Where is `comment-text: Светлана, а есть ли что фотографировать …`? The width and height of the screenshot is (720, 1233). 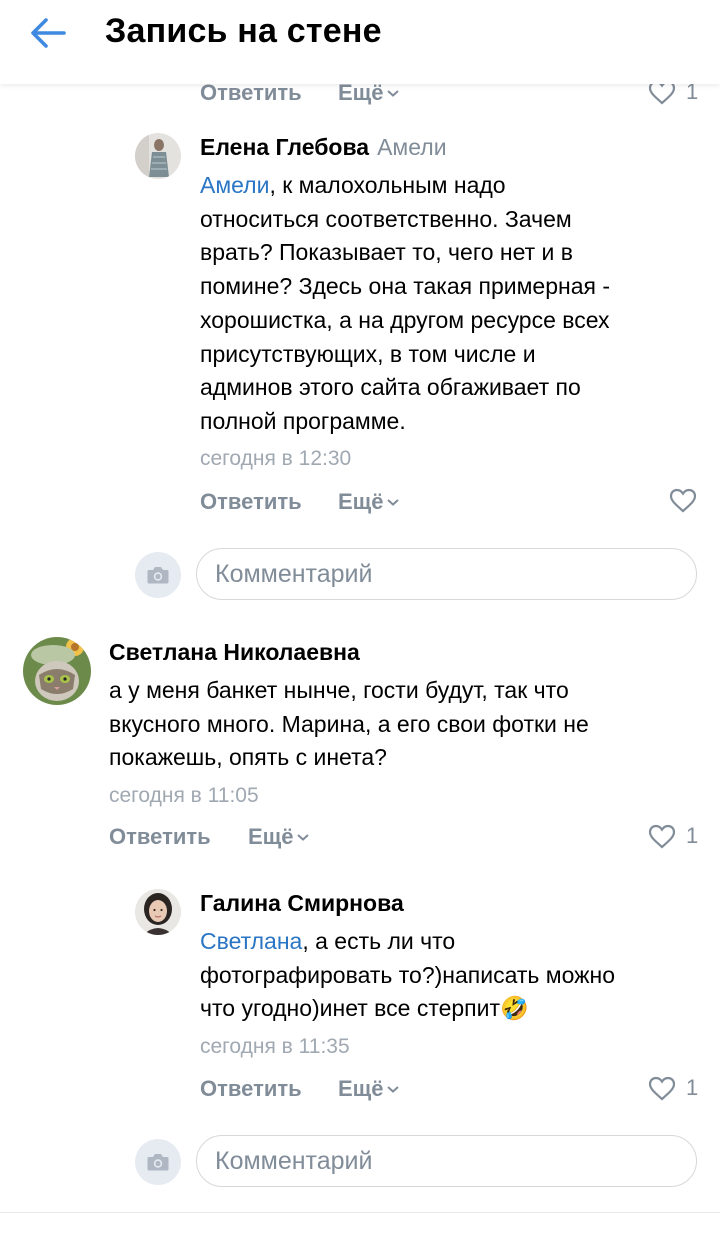 comment-text: Светлана, а есть ли что фотографировать … is located at coordinates (450, 975).